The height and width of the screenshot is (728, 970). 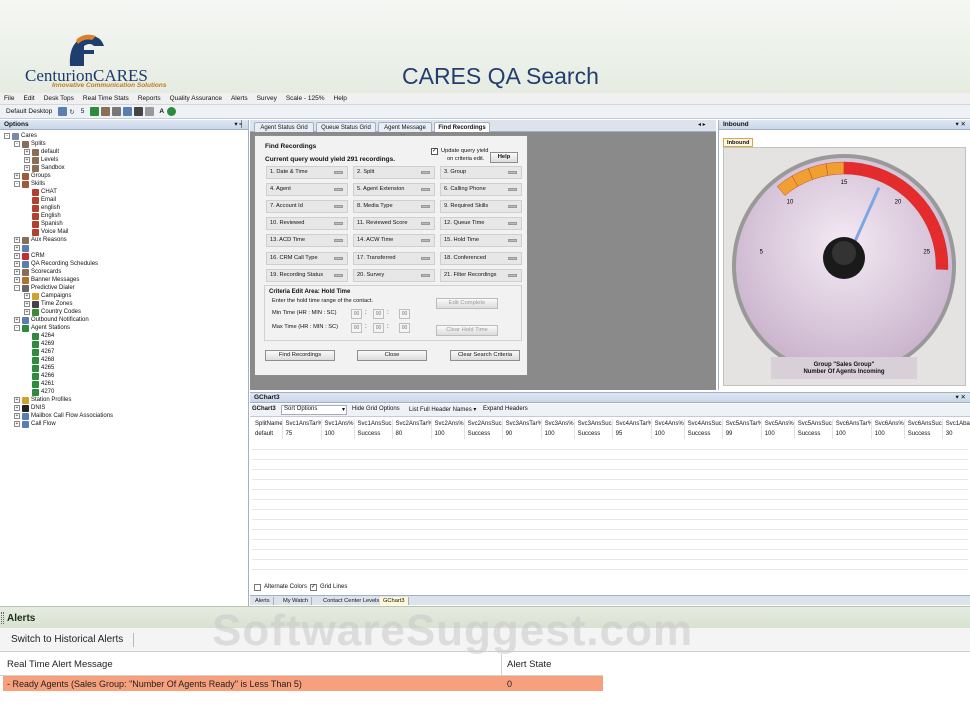 What do you see at coordinates (20, 136) in the screenshot?
I see `tree-item: - Cares` at bounding box center [20, 136].